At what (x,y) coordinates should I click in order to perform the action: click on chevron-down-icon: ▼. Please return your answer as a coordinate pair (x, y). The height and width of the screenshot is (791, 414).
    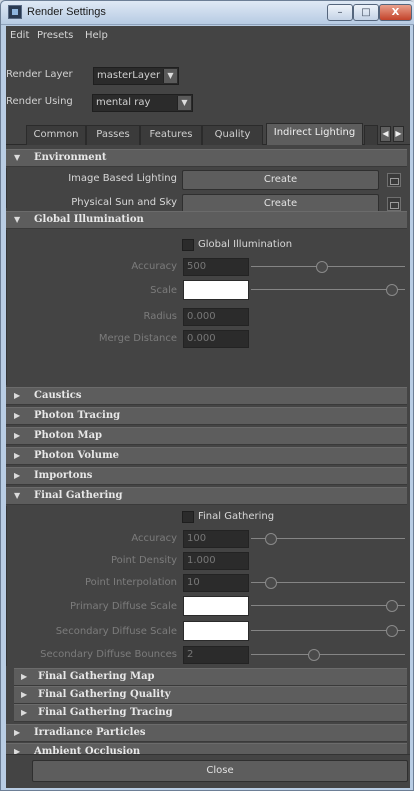
    Looking at the image, I should click on (170, 76).